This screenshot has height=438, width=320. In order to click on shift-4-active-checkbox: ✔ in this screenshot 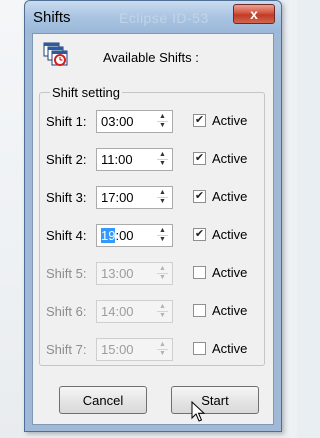, I will do `click(199, 234)`.